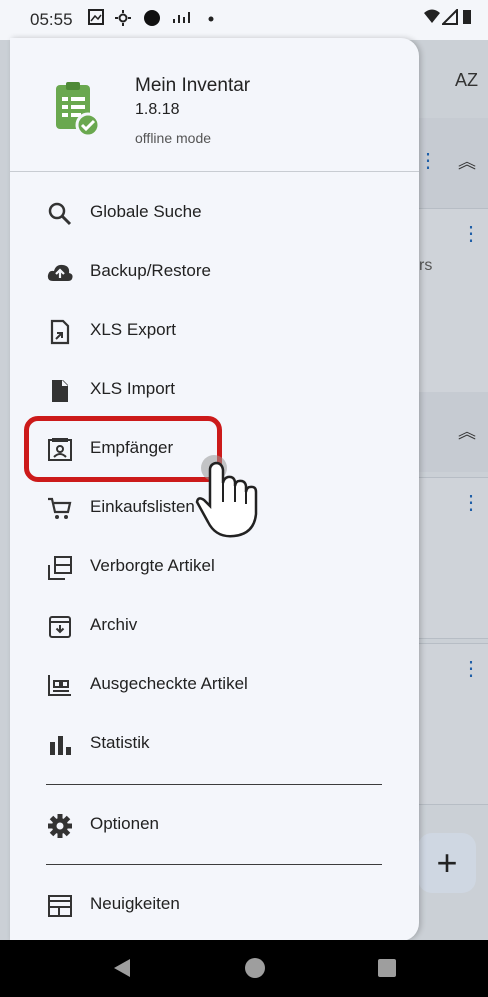 The image size is (488, 997). What do you see at coordinates (60, 508) in the screenshot?
I see `cart-icon` at bounding box center [60, 508].